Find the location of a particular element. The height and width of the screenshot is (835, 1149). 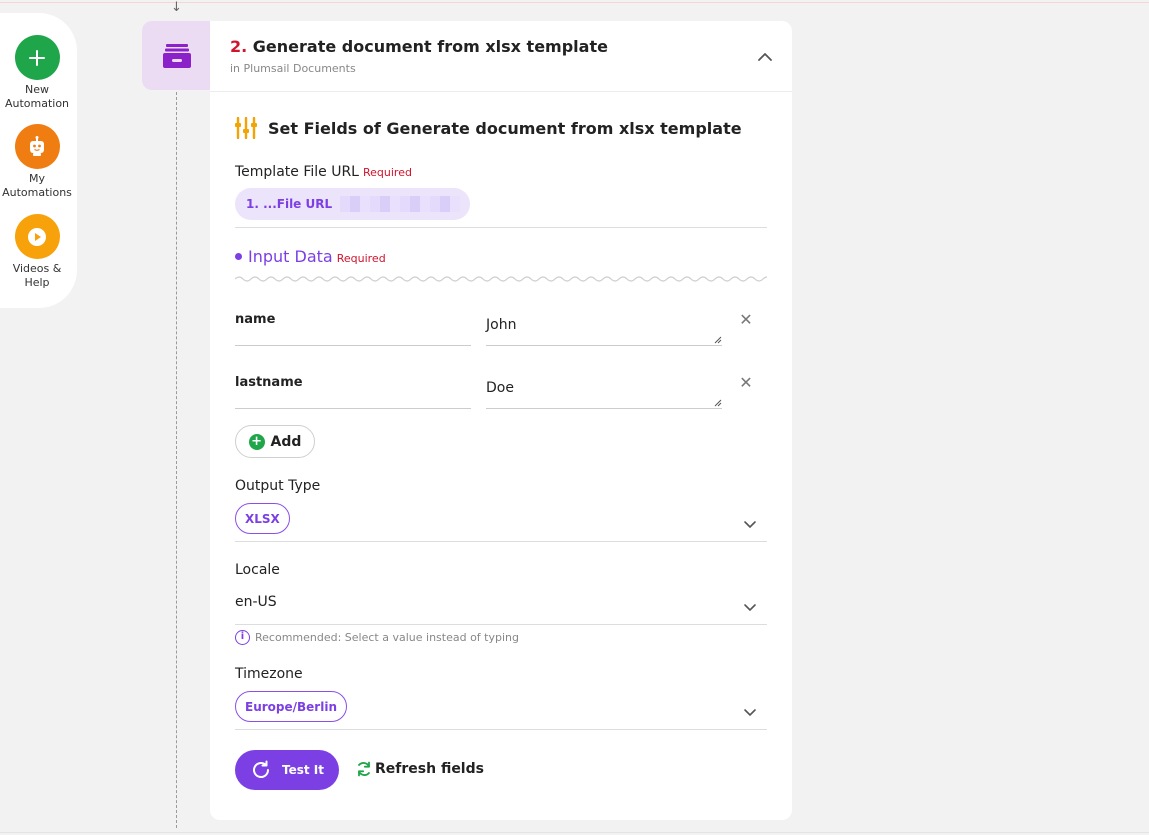

template-url-underline is located at coordinates (501, 227).